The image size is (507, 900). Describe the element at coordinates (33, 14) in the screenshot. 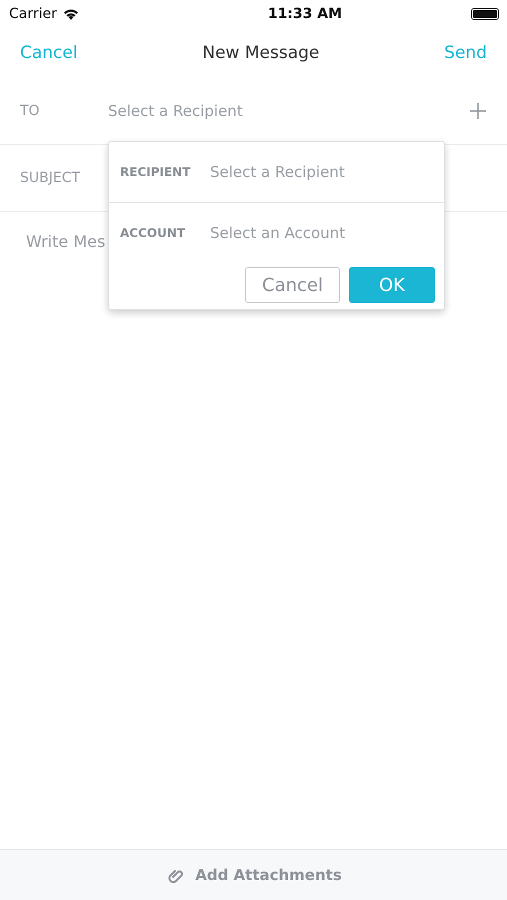

I see `carrier-label: Carrier` at that location.